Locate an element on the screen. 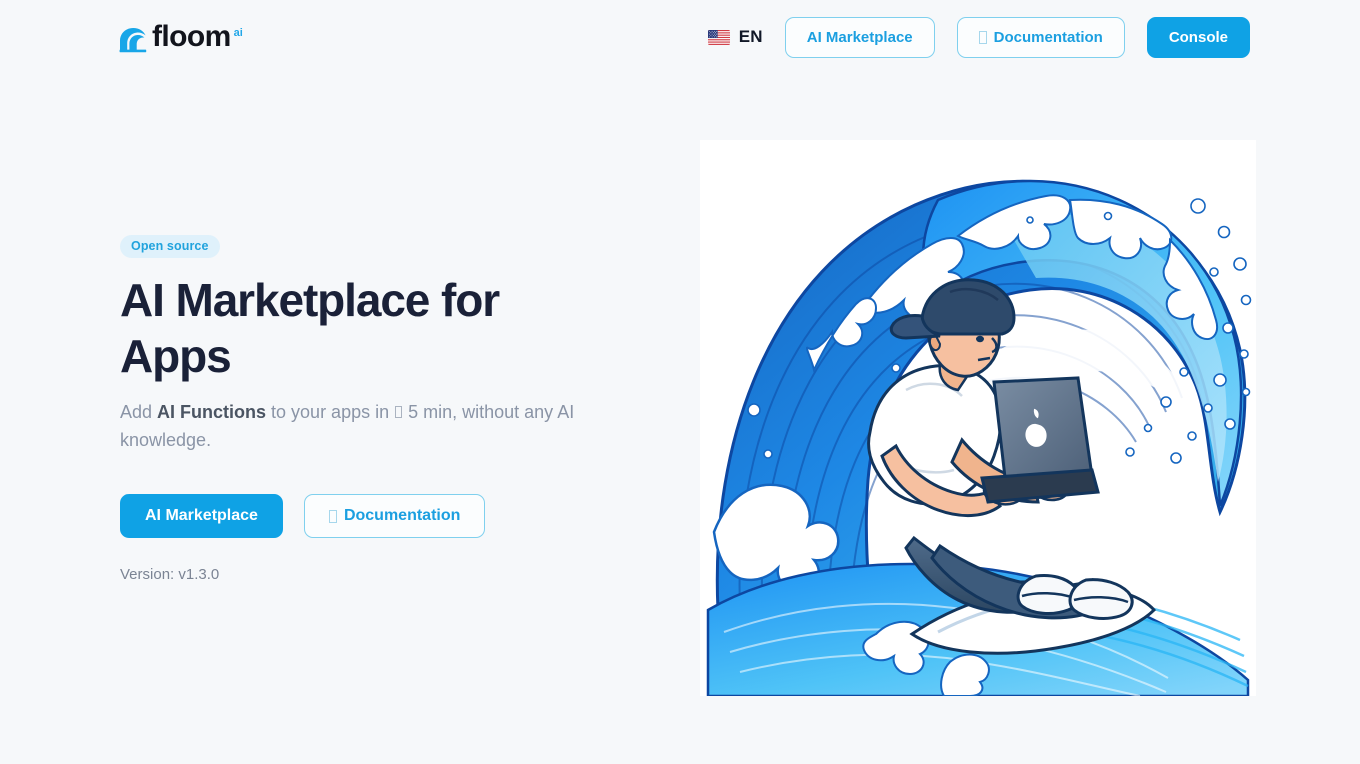 The height and width of the screenshot is (764, 1360). nav-documentation-button: Documentation is located at coordinates (1040, 37).